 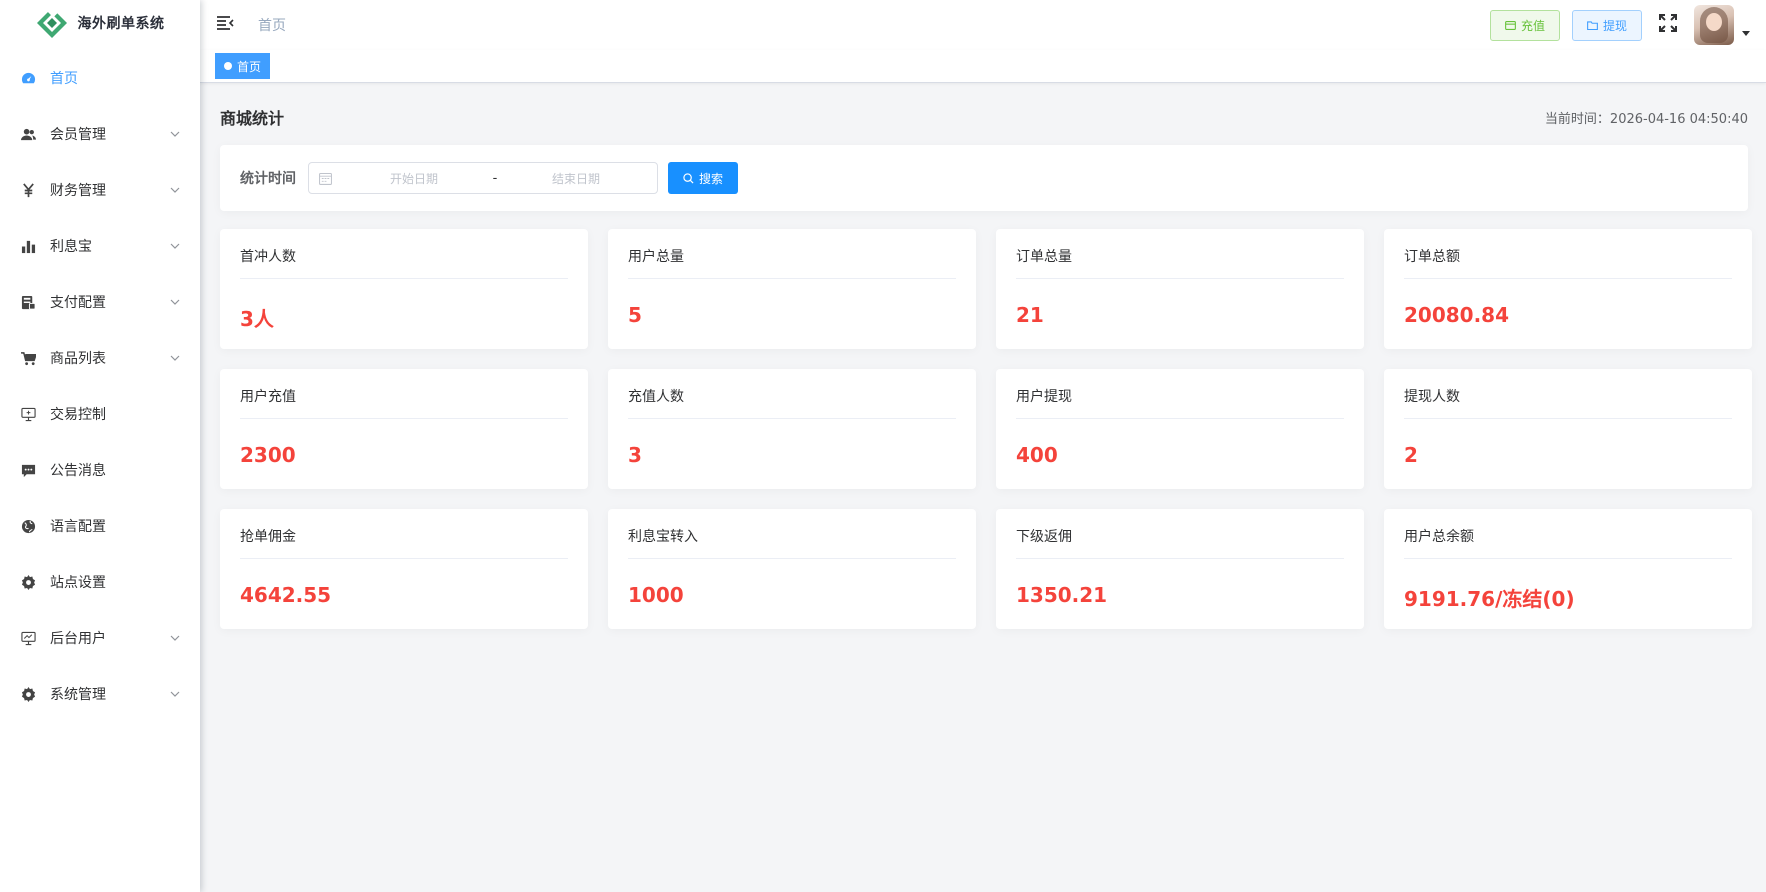 What do you see at coordinates (576, 178) in the screenshot?
I see `end-date-input: 结束日期` at bounding box center [576, 178].